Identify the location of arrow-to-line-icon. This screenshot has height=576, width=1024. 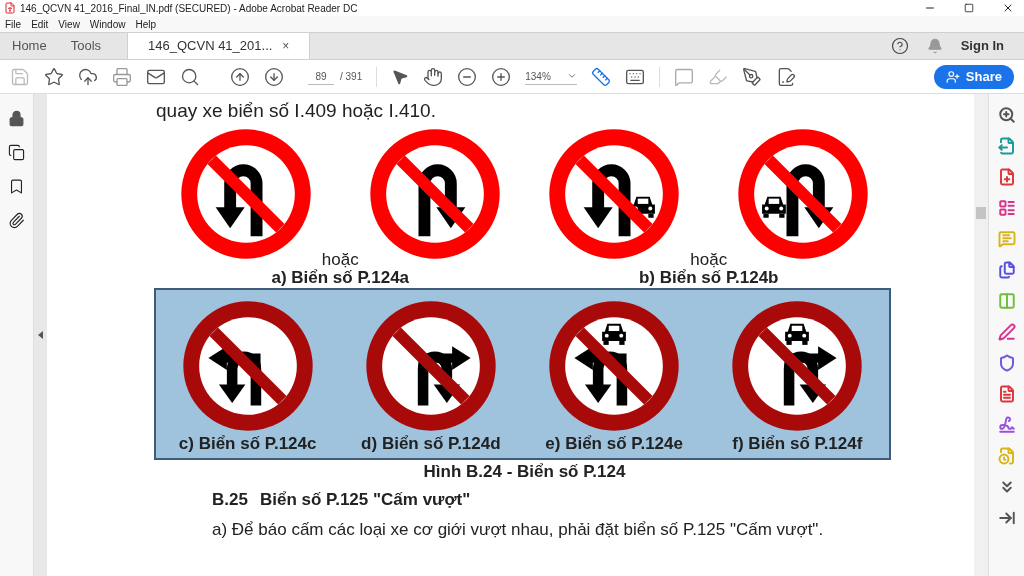
(1006, 518).